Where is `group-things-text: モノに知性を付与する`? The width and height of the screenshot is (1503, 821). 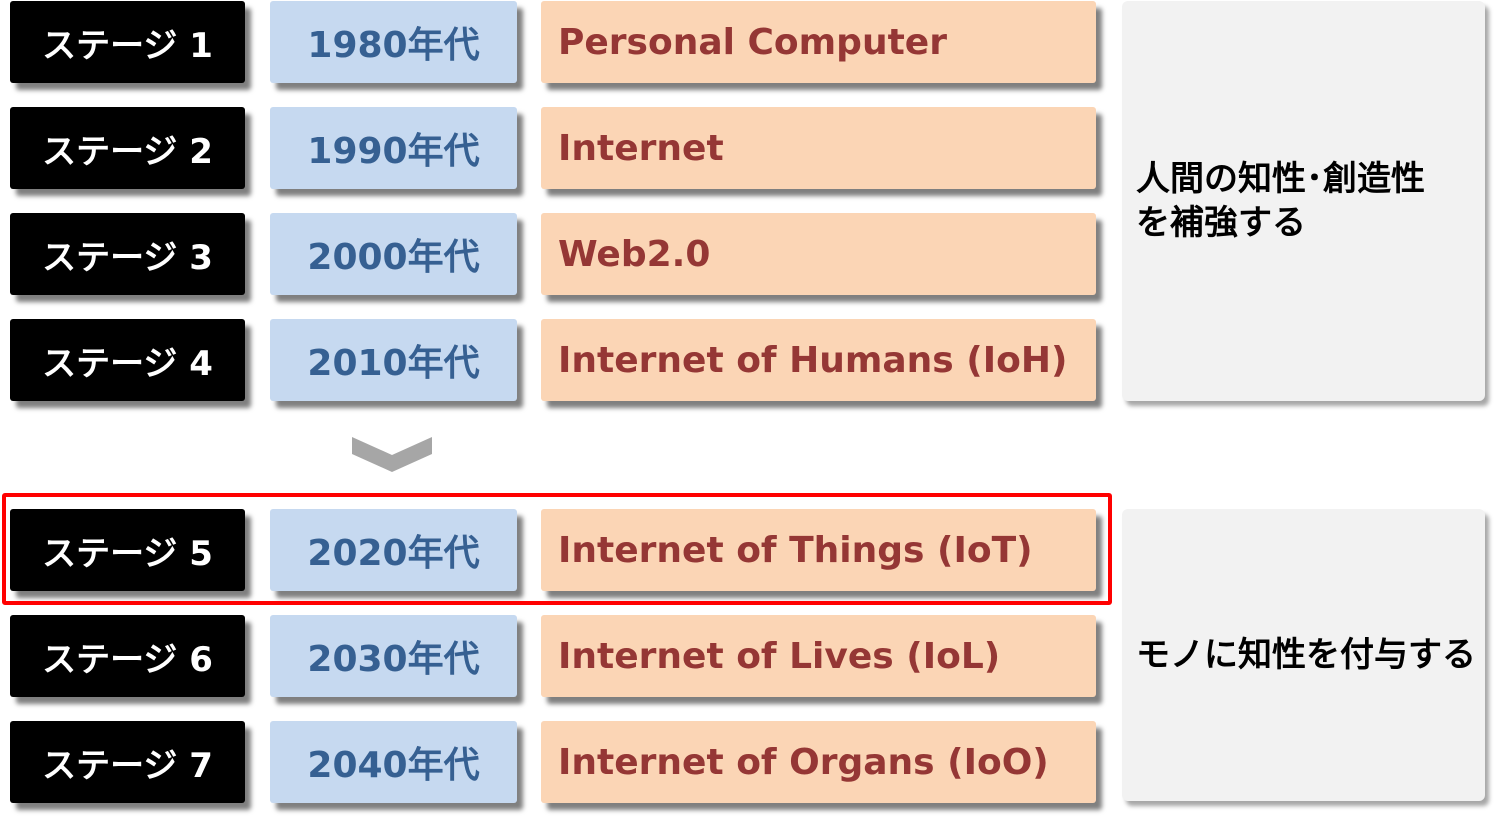 group-things-text: モノに知性を付与する is located at coordinates (1306, 655).